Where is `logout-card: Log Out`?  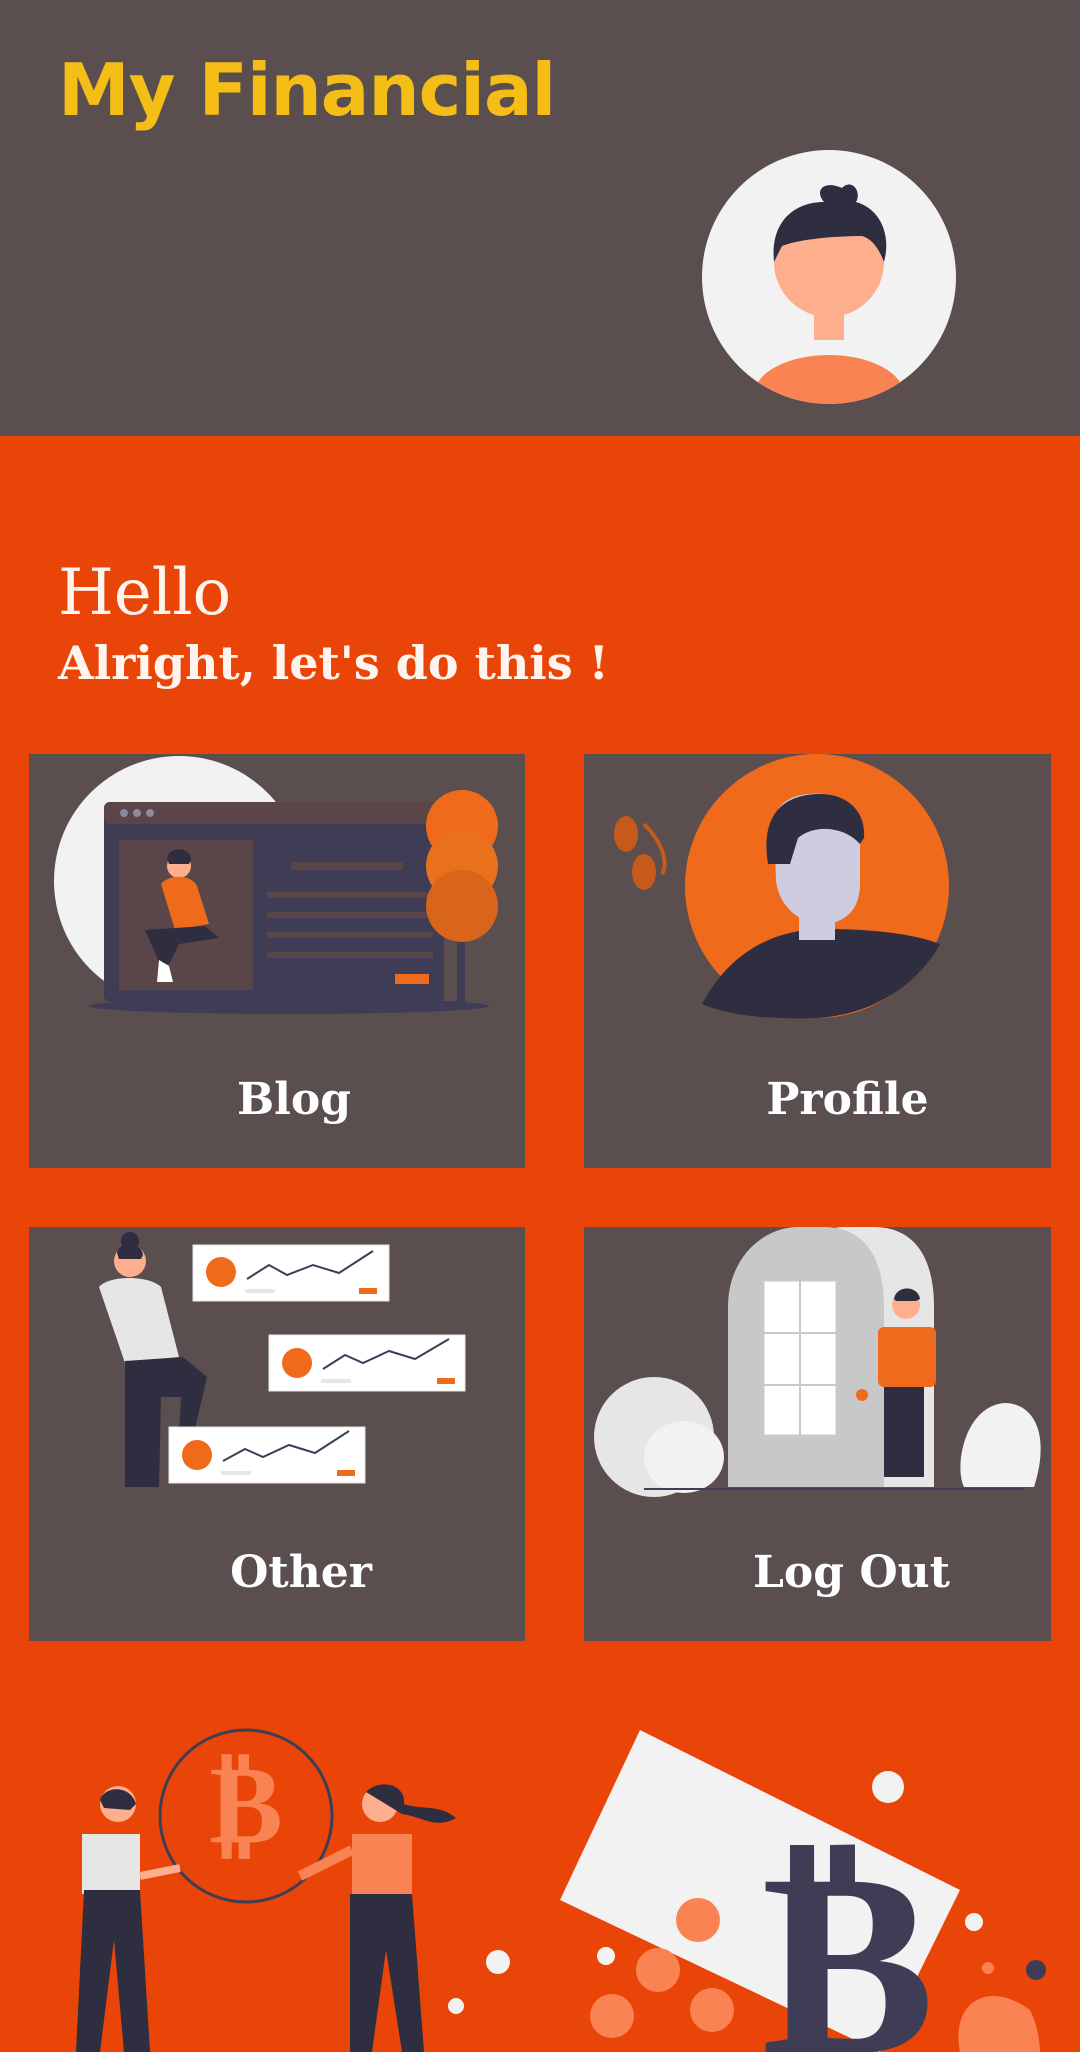 logout-card: Log Out is located at coordinates (817, 1434).